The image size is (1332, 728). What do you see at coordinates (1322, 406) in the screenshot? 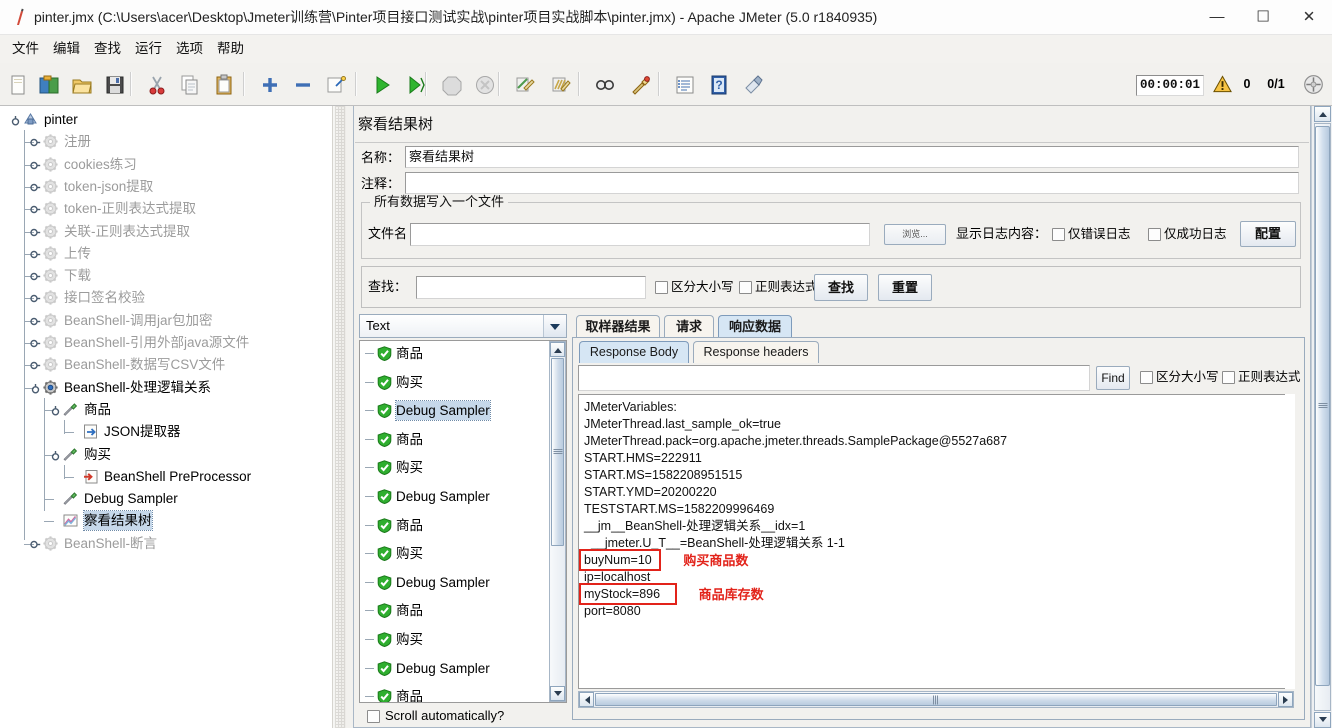
I see `main-scroll-thumb` at bounding box center [1322, 406].